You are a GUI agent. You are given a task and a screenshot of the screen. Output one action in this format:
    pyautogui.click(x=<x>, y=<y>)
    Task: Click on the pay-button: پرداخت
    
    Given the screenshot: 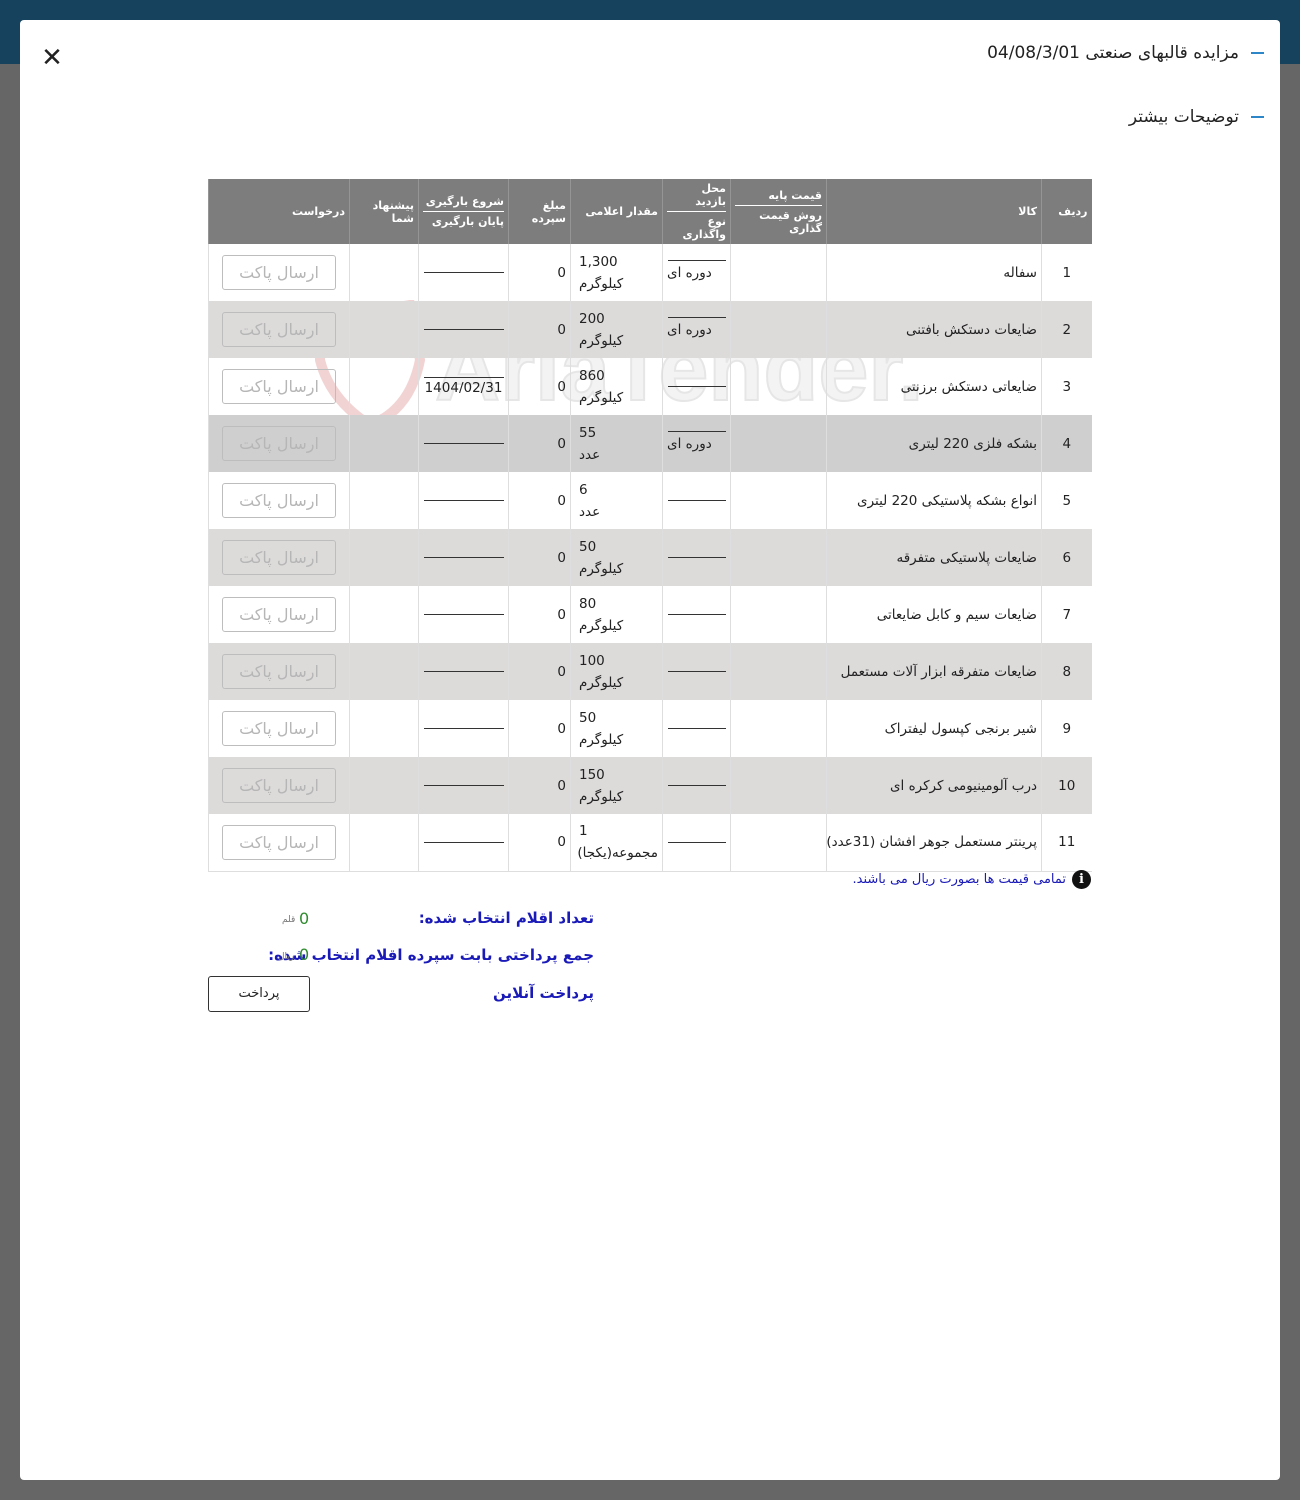 What is the action you would take?
    pyautogui.click(x=259, y=994)
    